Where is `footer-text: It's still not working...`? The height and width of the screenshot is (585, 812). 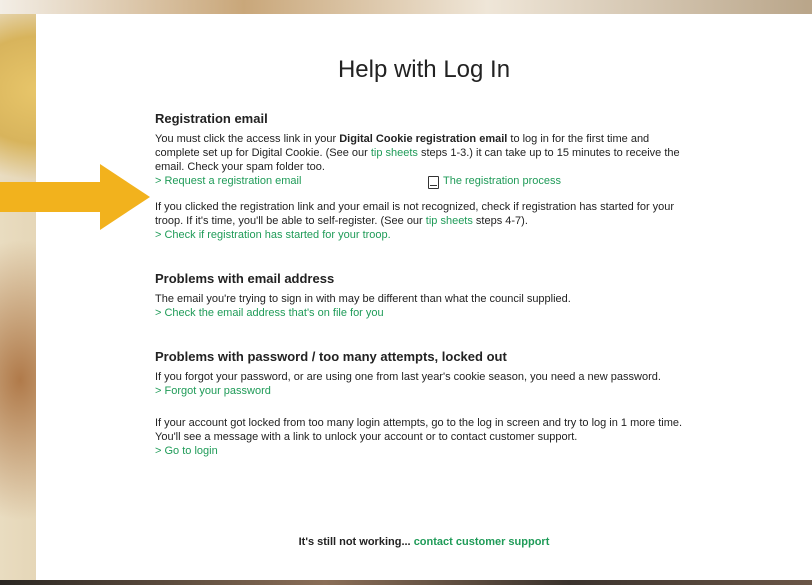 footer-text: It's still not working... is located at coordinates (356, 542).